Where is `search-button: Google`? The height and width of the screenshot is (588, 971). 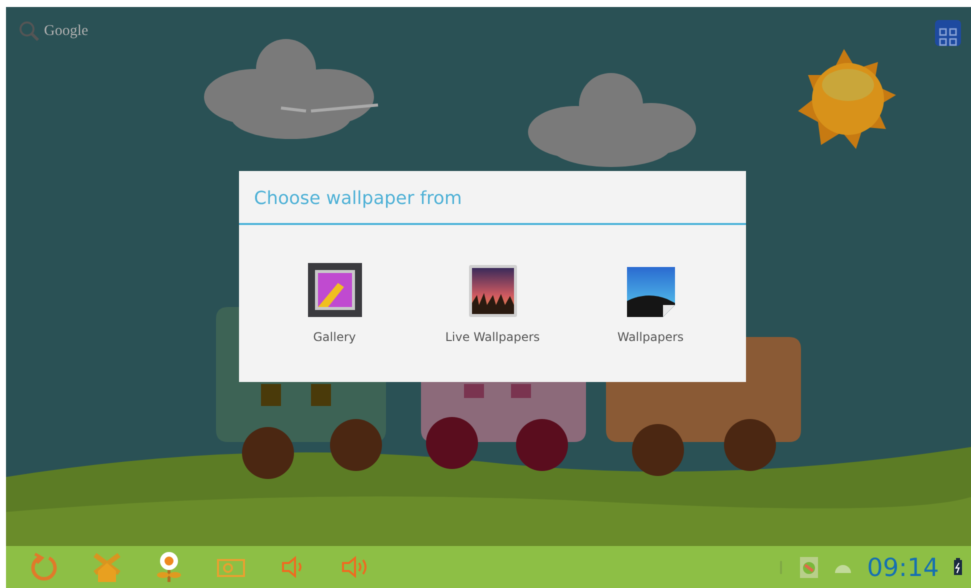 search-button: Google is located at coordinates (53, 31).